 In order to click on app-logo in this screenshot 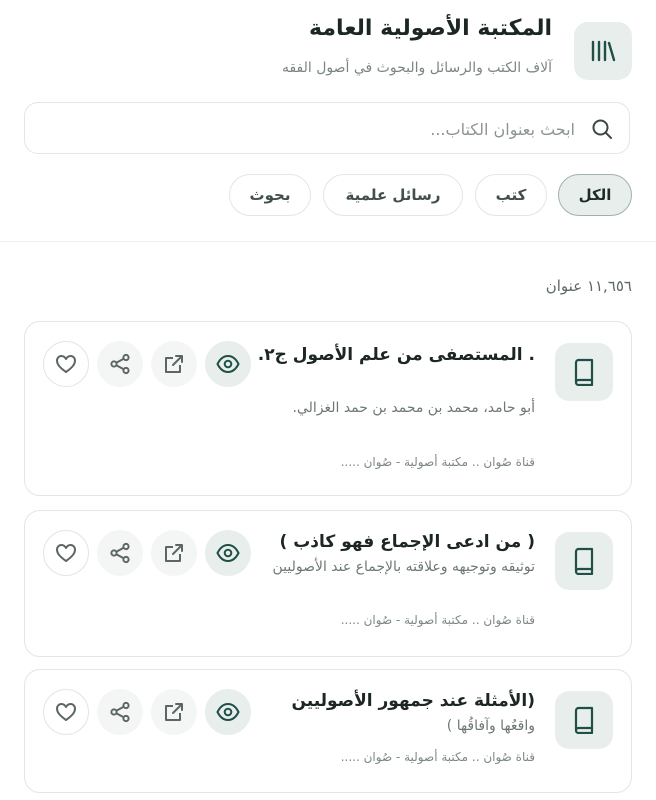, I will do `click(603, 51)`.